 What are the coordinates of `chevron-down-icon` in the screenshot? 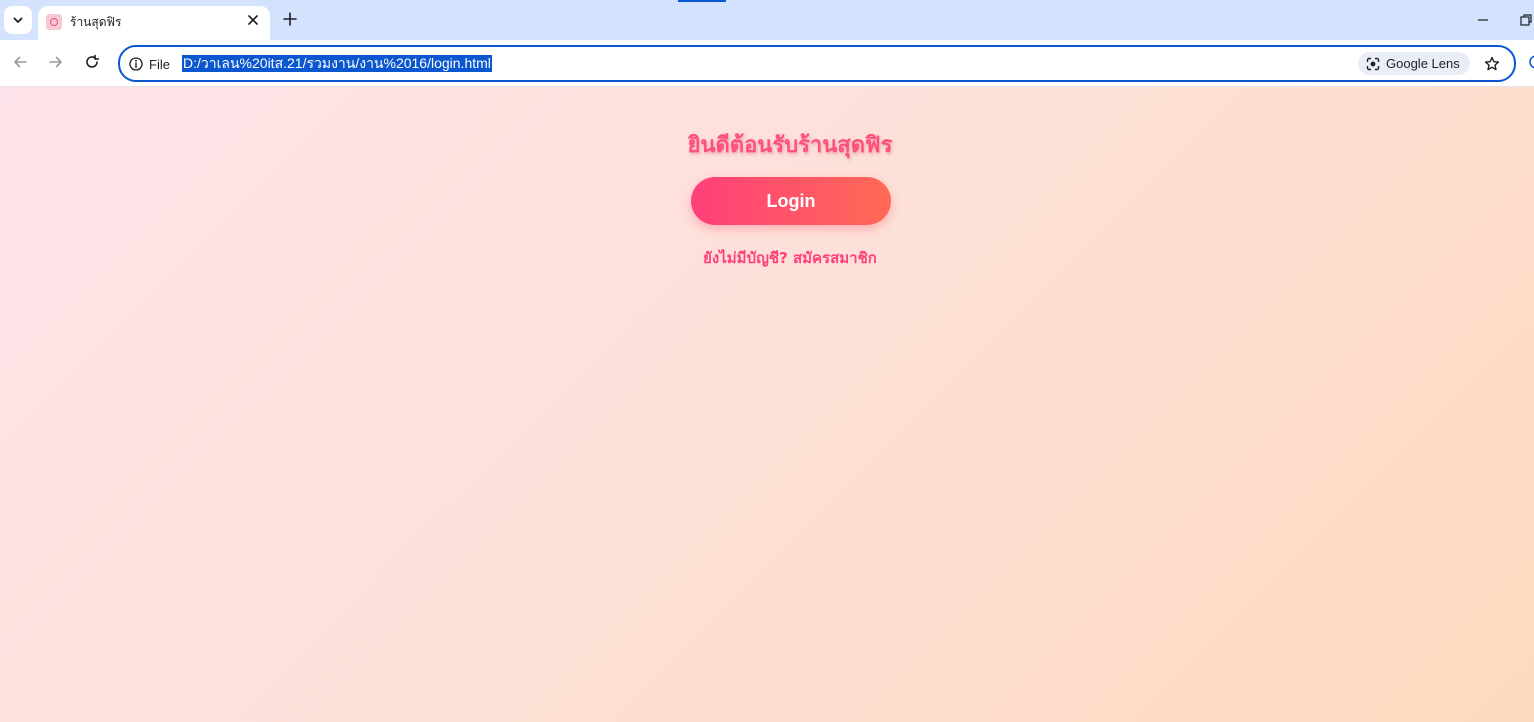 It's located at (18, 20).